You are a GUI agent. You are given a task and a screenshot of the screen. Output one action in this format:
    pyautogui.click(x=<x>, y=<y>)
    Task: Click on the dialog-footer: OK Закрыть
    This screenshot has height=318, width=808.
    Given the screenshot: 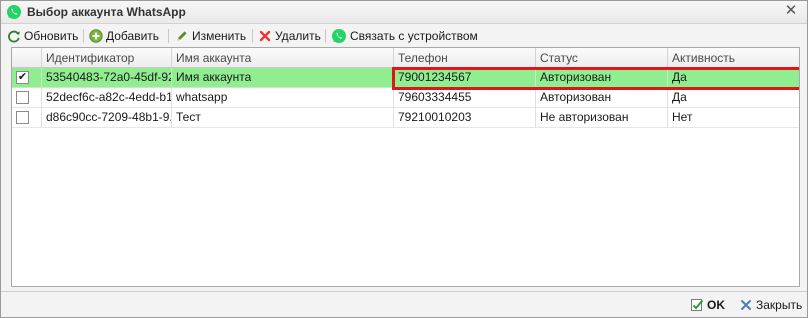 What is the action you would take?
    pyautogui.click(x=404, y=304)
    